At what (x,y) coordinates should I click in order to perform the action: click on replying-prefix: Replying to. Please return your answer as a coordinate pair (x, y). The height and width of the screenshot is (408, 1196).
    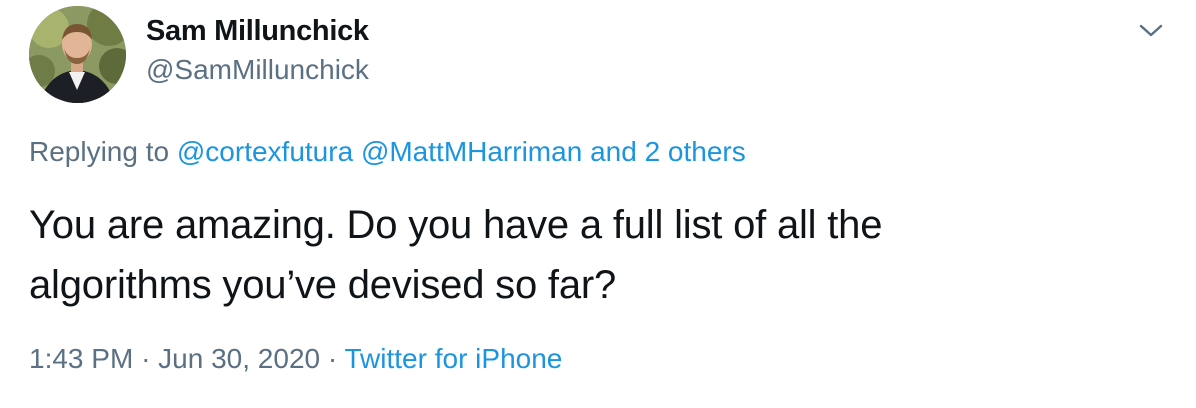
    Looking at the image, I should click on (99, 151).